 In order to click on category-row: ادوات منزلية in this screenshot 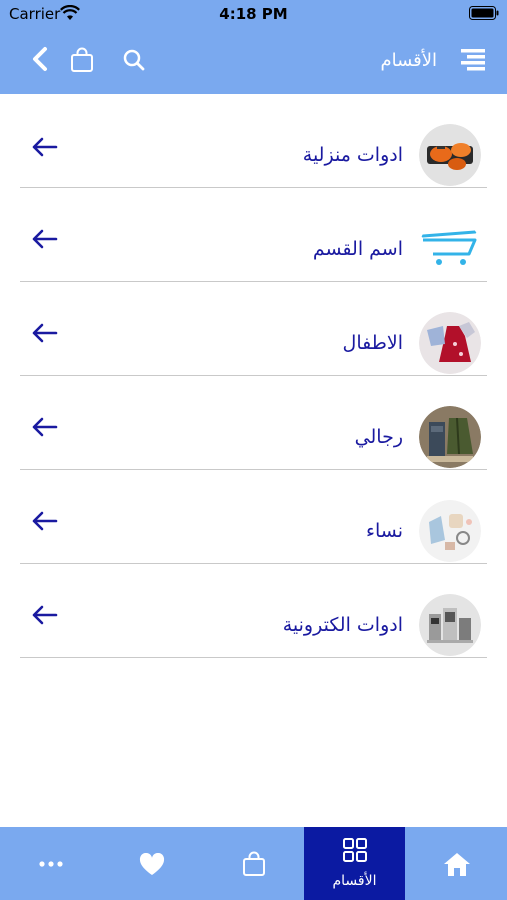, I will do `click(253, 141)`.